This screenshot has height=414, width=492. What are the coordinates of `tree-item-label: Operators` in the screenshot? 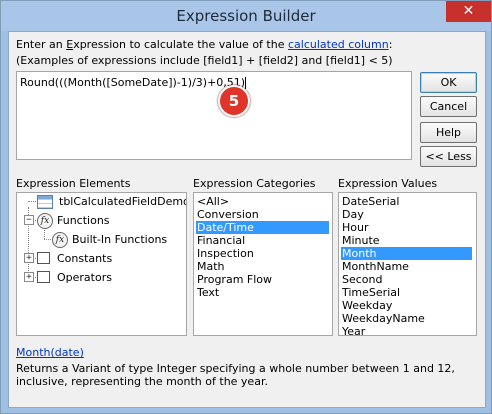 It's located at (84, 277).